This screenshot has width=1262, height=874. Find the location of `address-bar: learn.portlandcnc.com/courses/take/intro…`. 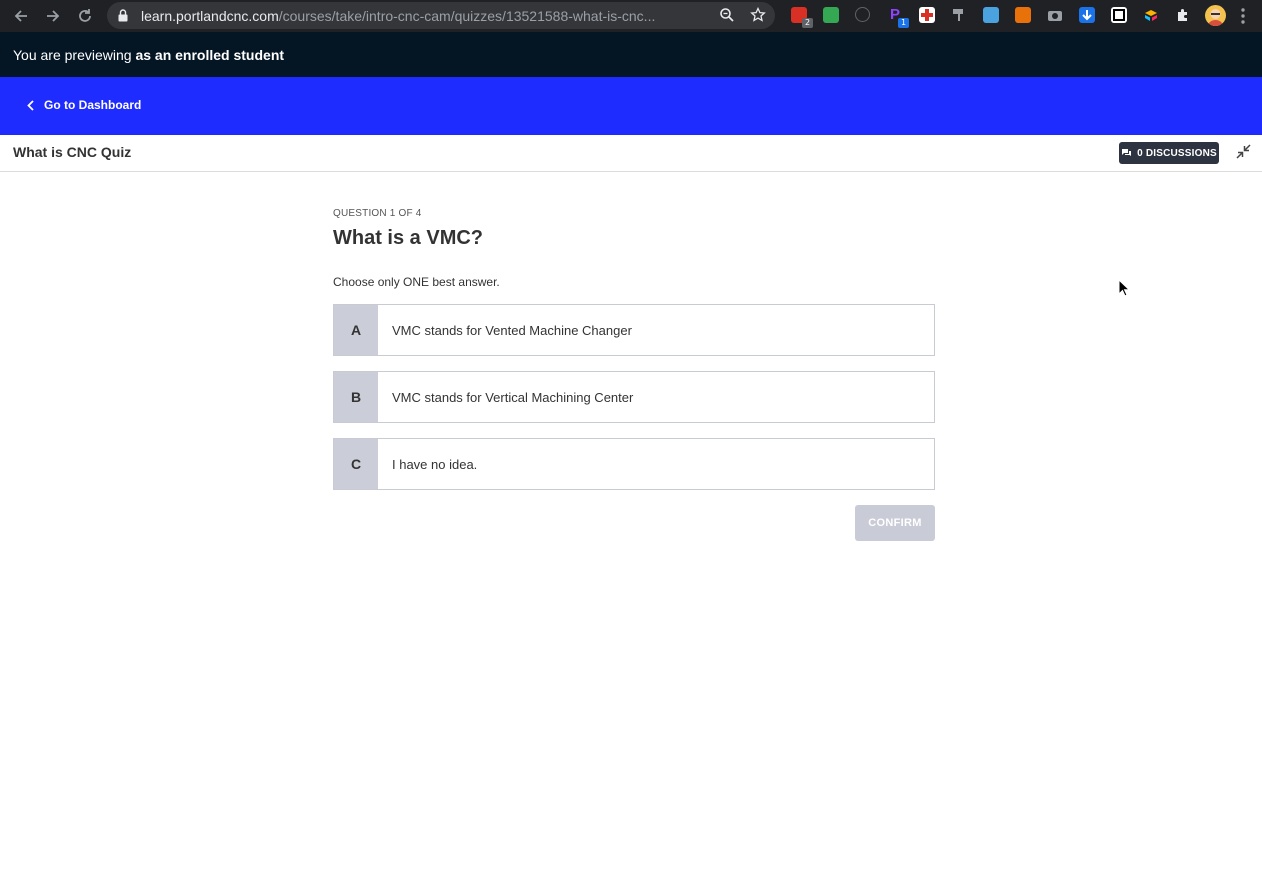

address-bar: learn.portlandcnc.com/courses/take/intro… is located at coordinates (441, 15).